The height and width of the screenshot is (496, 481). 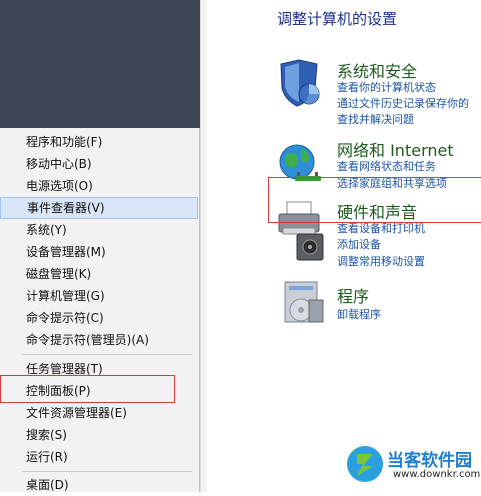 I want to click on menu-item-run: 运行(R), so click(x=99, y=457).